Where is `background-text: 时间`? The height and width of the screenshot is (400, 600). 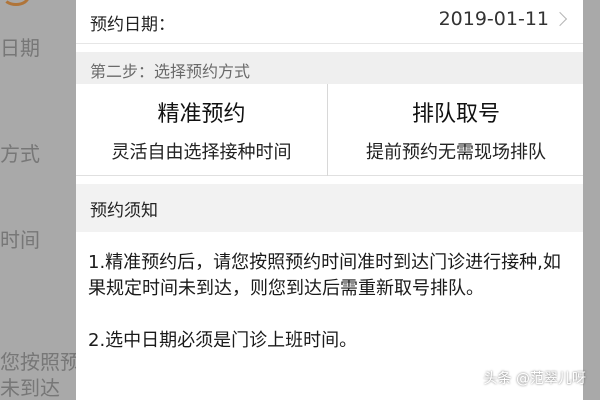 background-text: 时间 is located at coordinates (20, 240).